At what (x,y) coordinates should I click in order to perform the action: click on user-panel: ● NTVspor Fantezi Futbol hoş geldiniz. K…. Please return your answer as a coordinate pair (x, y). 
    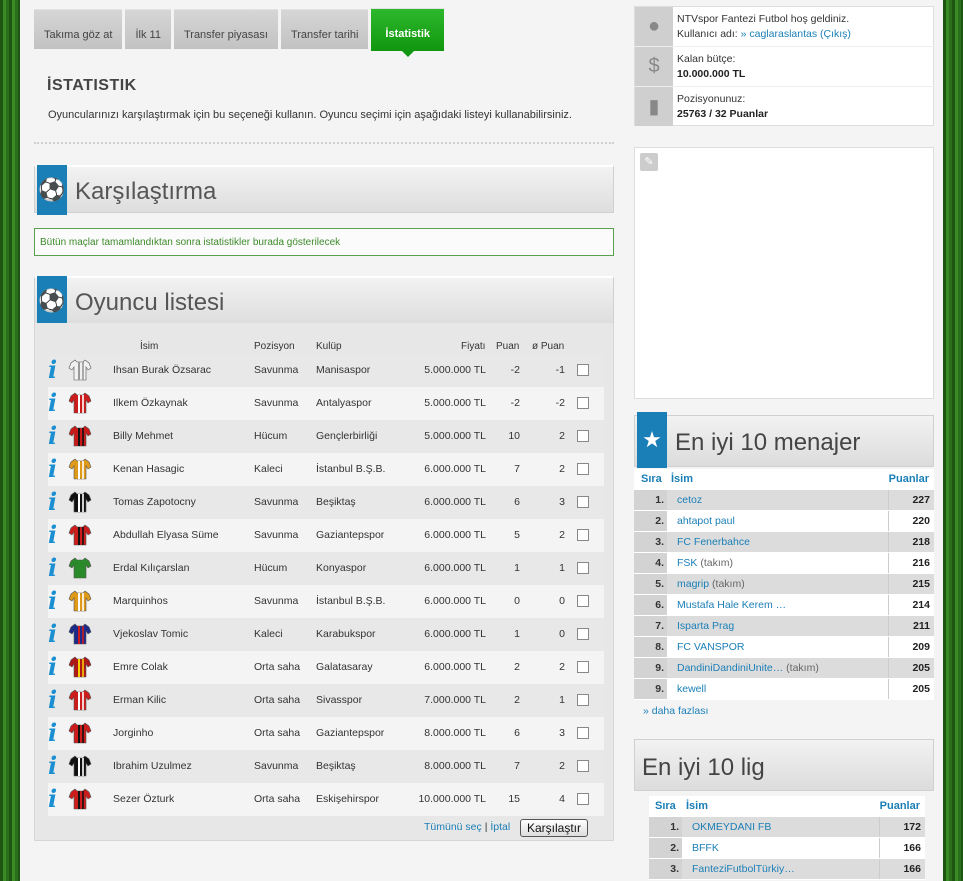
    Looking at the image, I should click on (784, 66).